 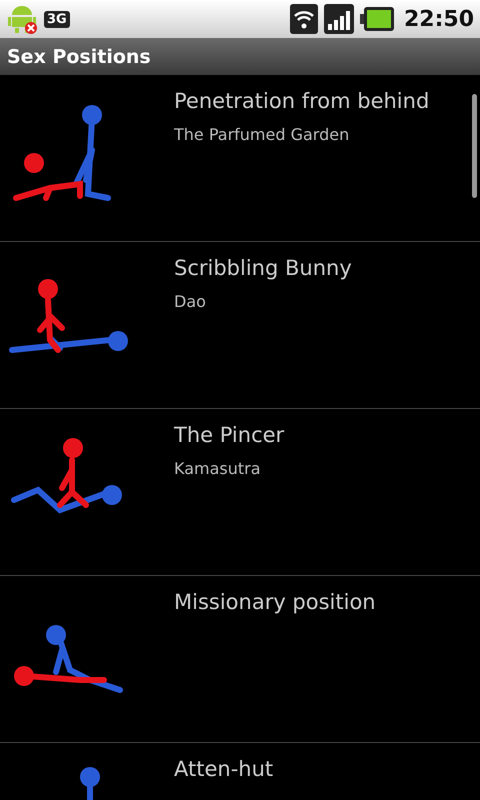 What do you see at coordinates (224, 769) in the screenshot?
I see `position-title: Atten-hut` at bounding box center [224, 769].